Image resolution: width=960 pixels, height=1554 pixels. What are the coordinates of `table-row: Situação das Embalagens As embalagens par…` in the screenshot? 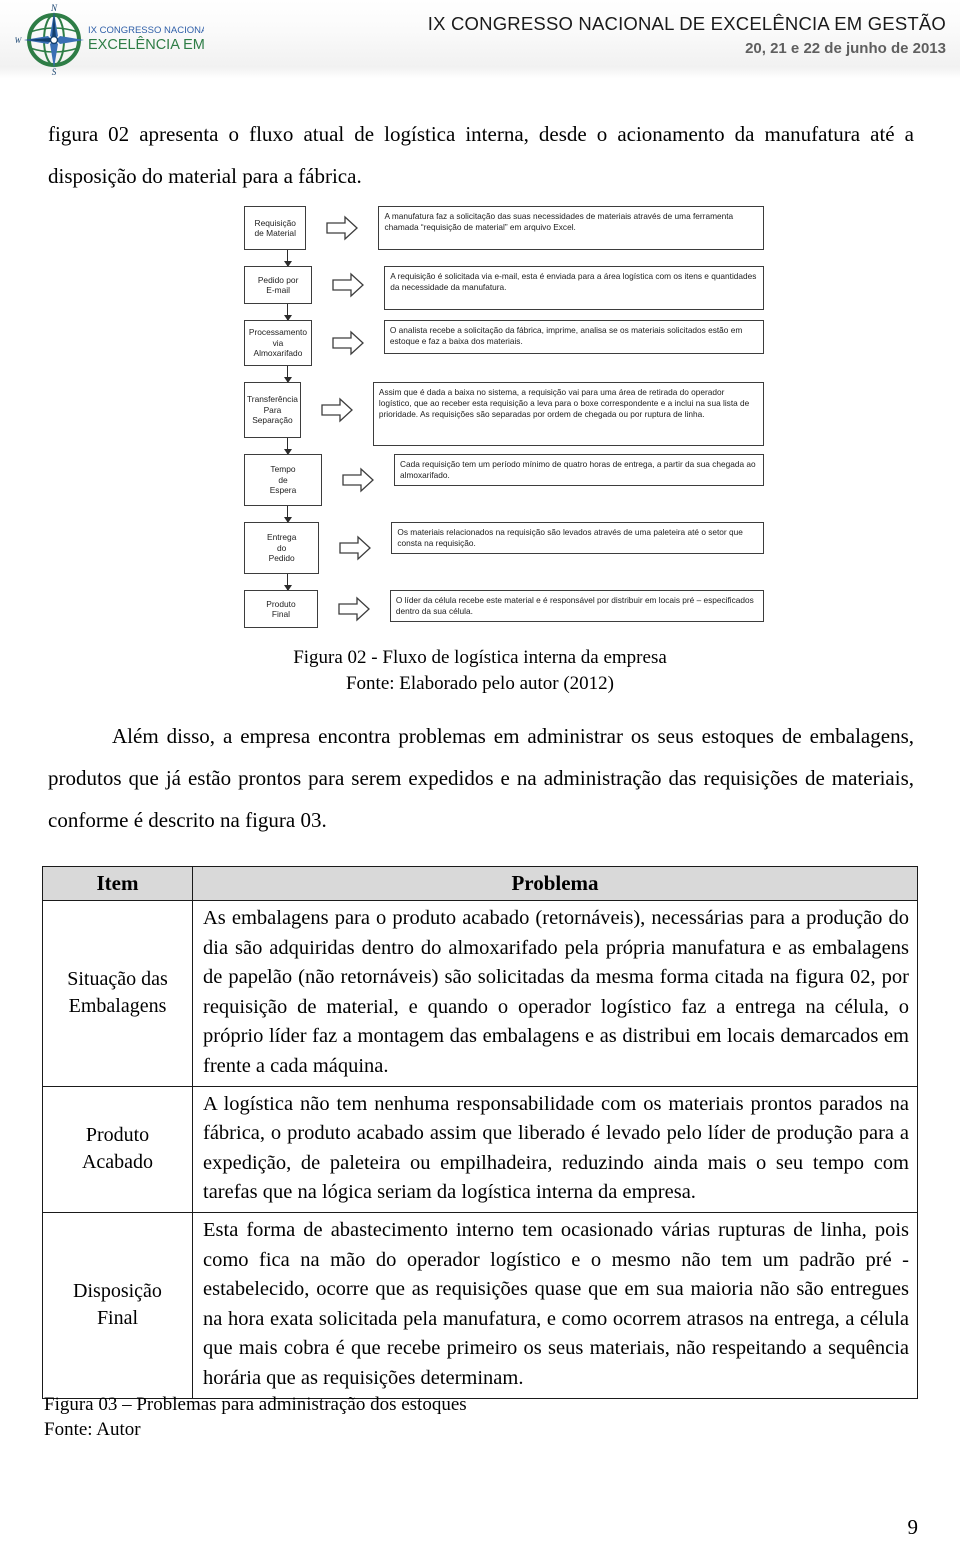 It's located at (480, 993).